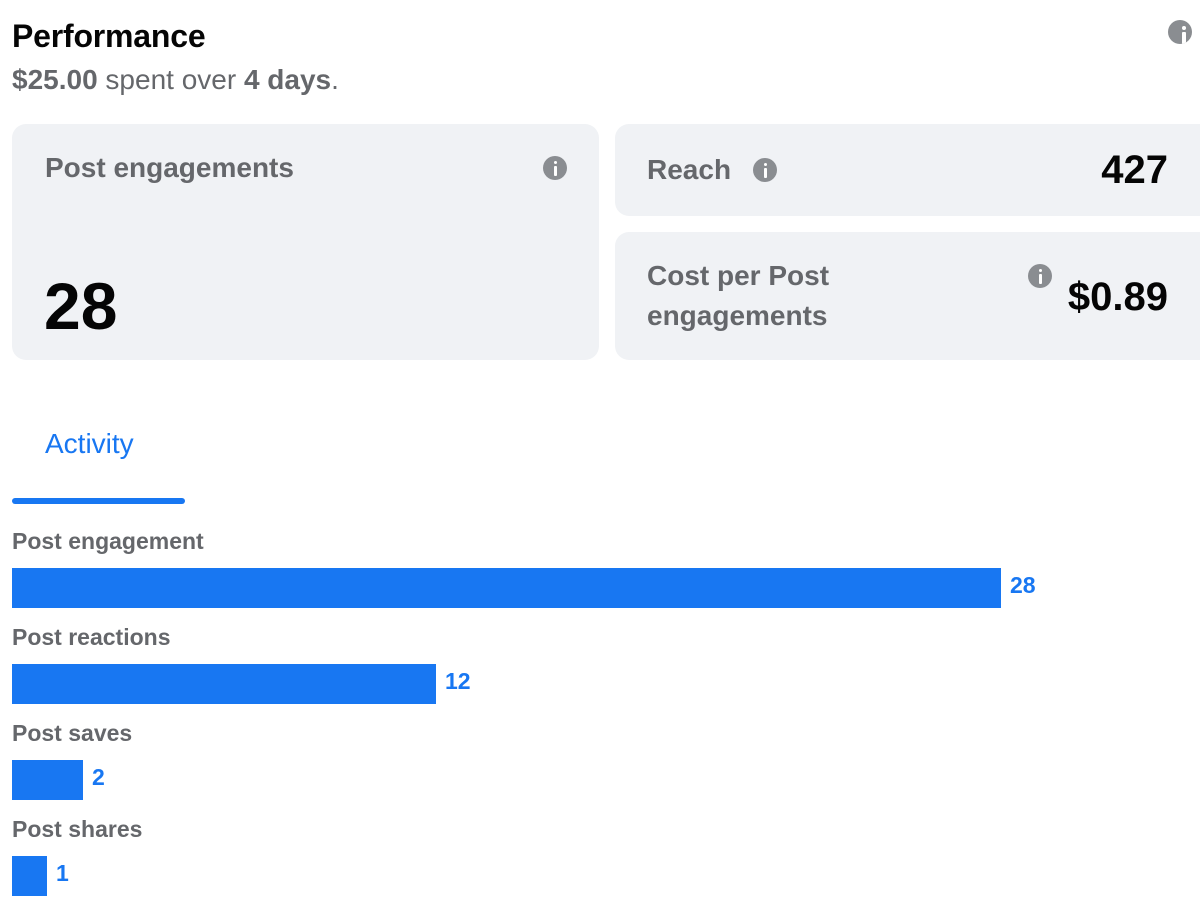 This screenshot has height=906, width=1200. What do you see at coordinates (738, 275) in the screenshot?
I see `cost-per-engagement-label-line1: Cost per Post` at bounding box center [738, 275].